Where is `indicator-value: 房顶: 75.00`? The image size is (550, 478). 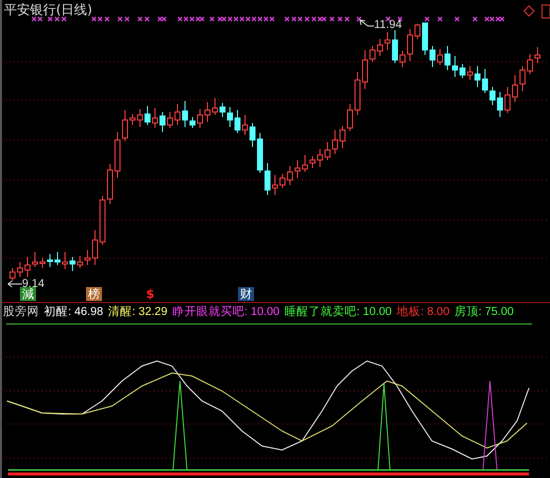 indicator-value: 房顶: 75.00 is located at coordinates (484, 312).